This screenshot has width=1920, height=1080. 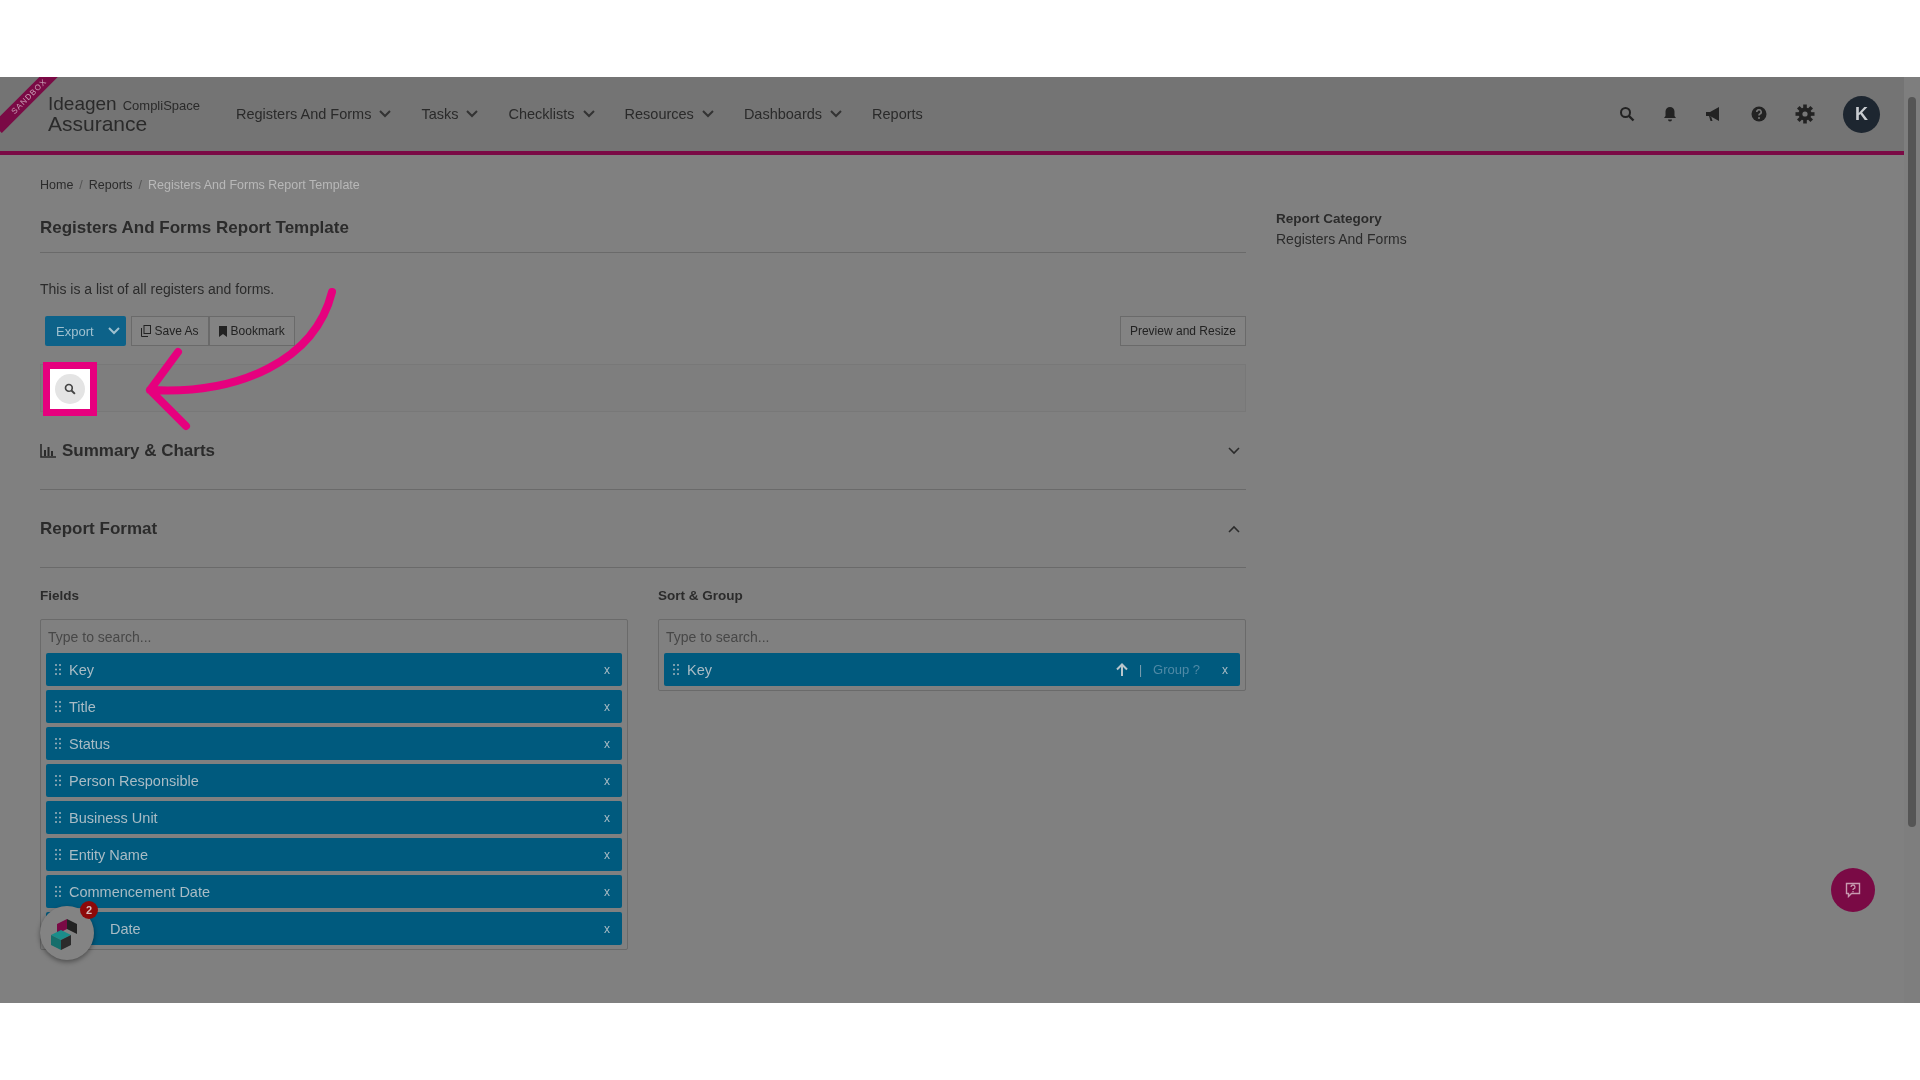 I want to click on export-button: Export, so click(x=85, y=331).